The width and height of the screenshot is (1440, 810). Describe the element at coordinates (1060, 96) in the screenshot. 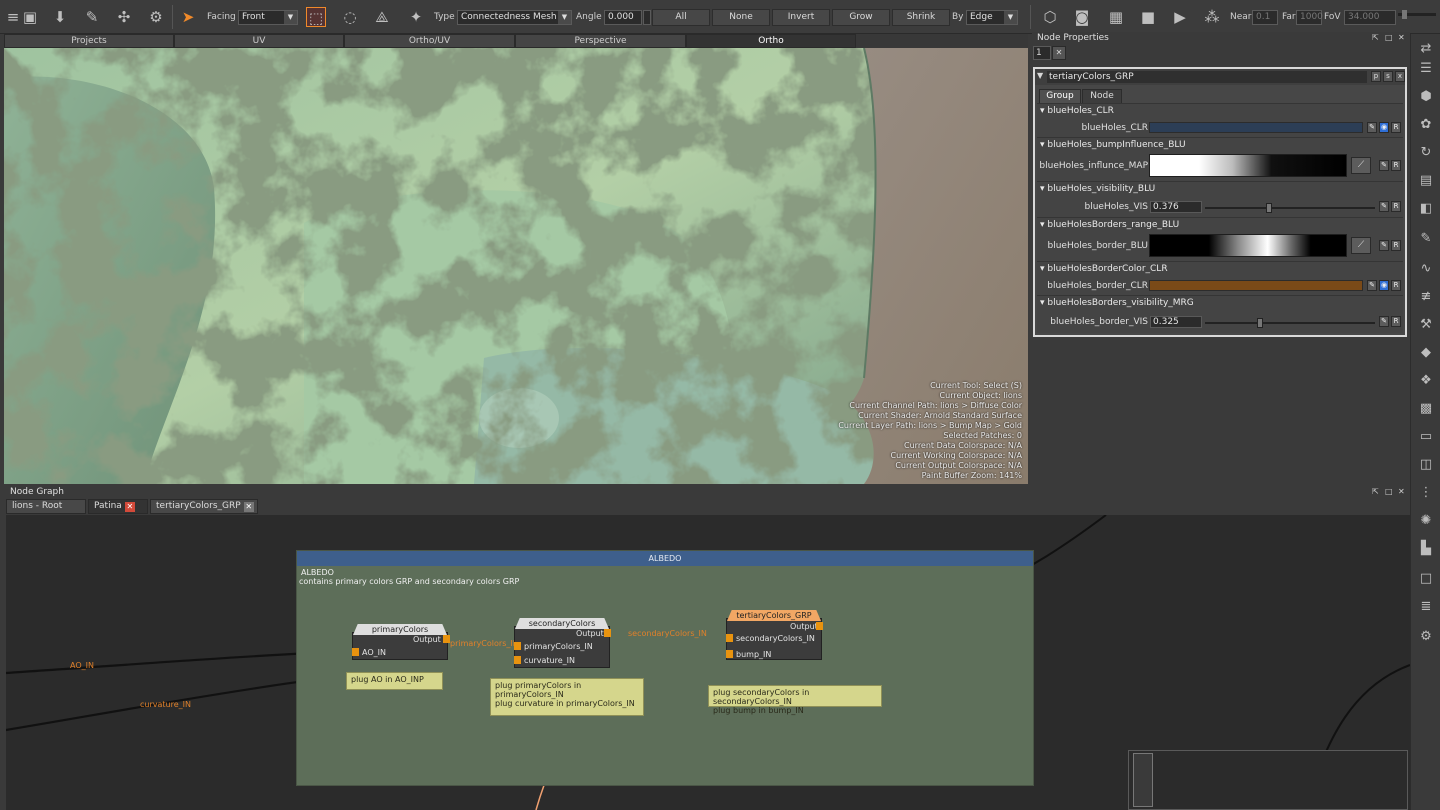

I see `tab-group: Group` at that location.